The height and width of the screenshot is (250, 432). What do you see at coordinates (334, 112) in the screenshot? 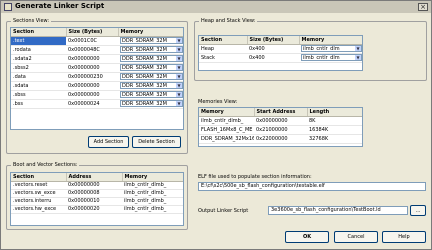
I see `column-header-length: Length` at bounding box center [334, 112].